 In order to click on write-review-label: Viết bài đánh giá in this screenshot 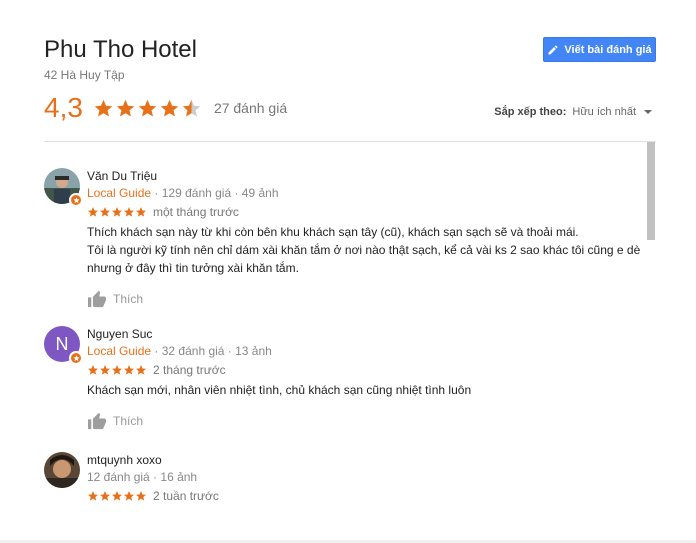, I will do `click(608, 49)`.